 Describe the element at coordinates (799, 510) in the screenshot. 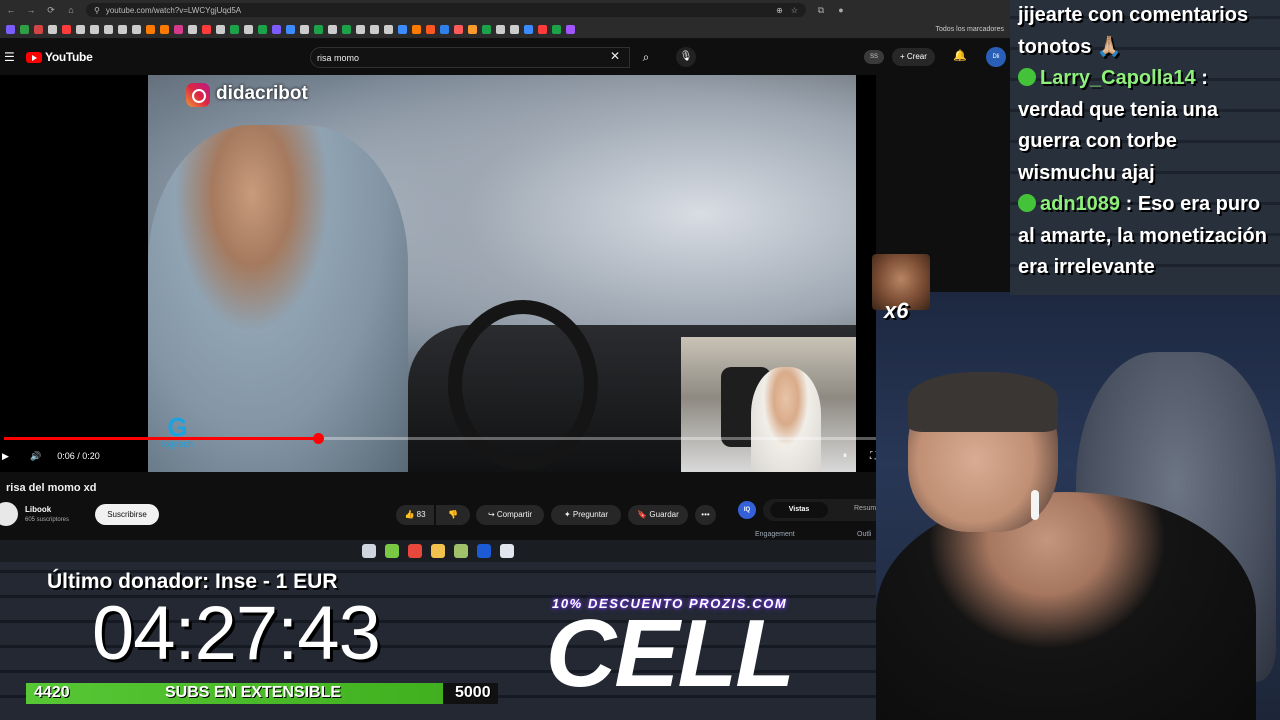

I see `tab-vistas: Vistas` at that location.